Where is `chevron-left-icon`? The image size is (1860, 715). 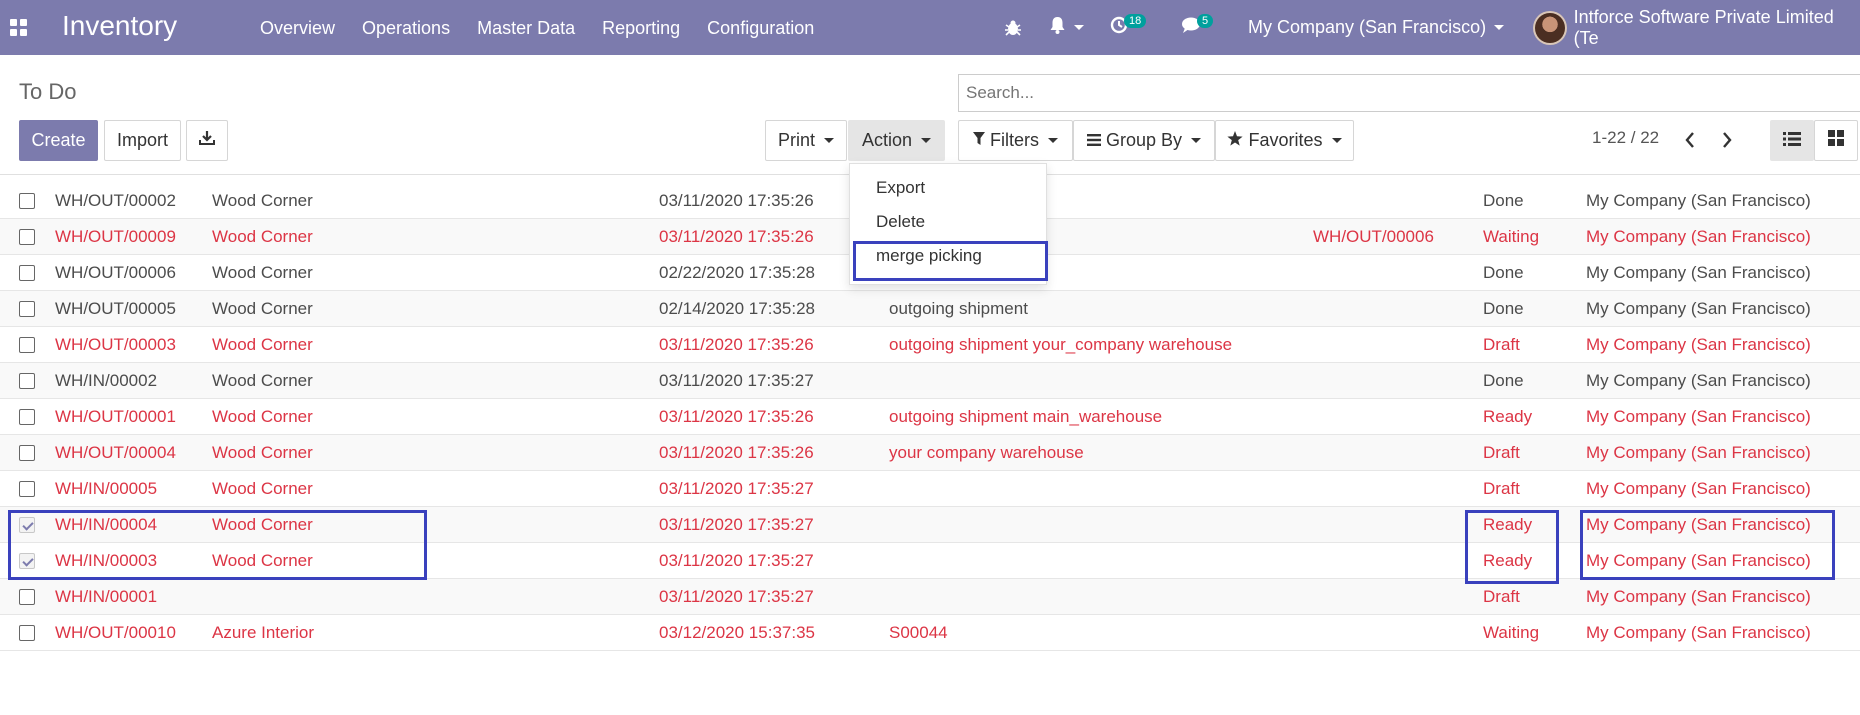
chevron-left-icon is located at coordinates (1690, 142).